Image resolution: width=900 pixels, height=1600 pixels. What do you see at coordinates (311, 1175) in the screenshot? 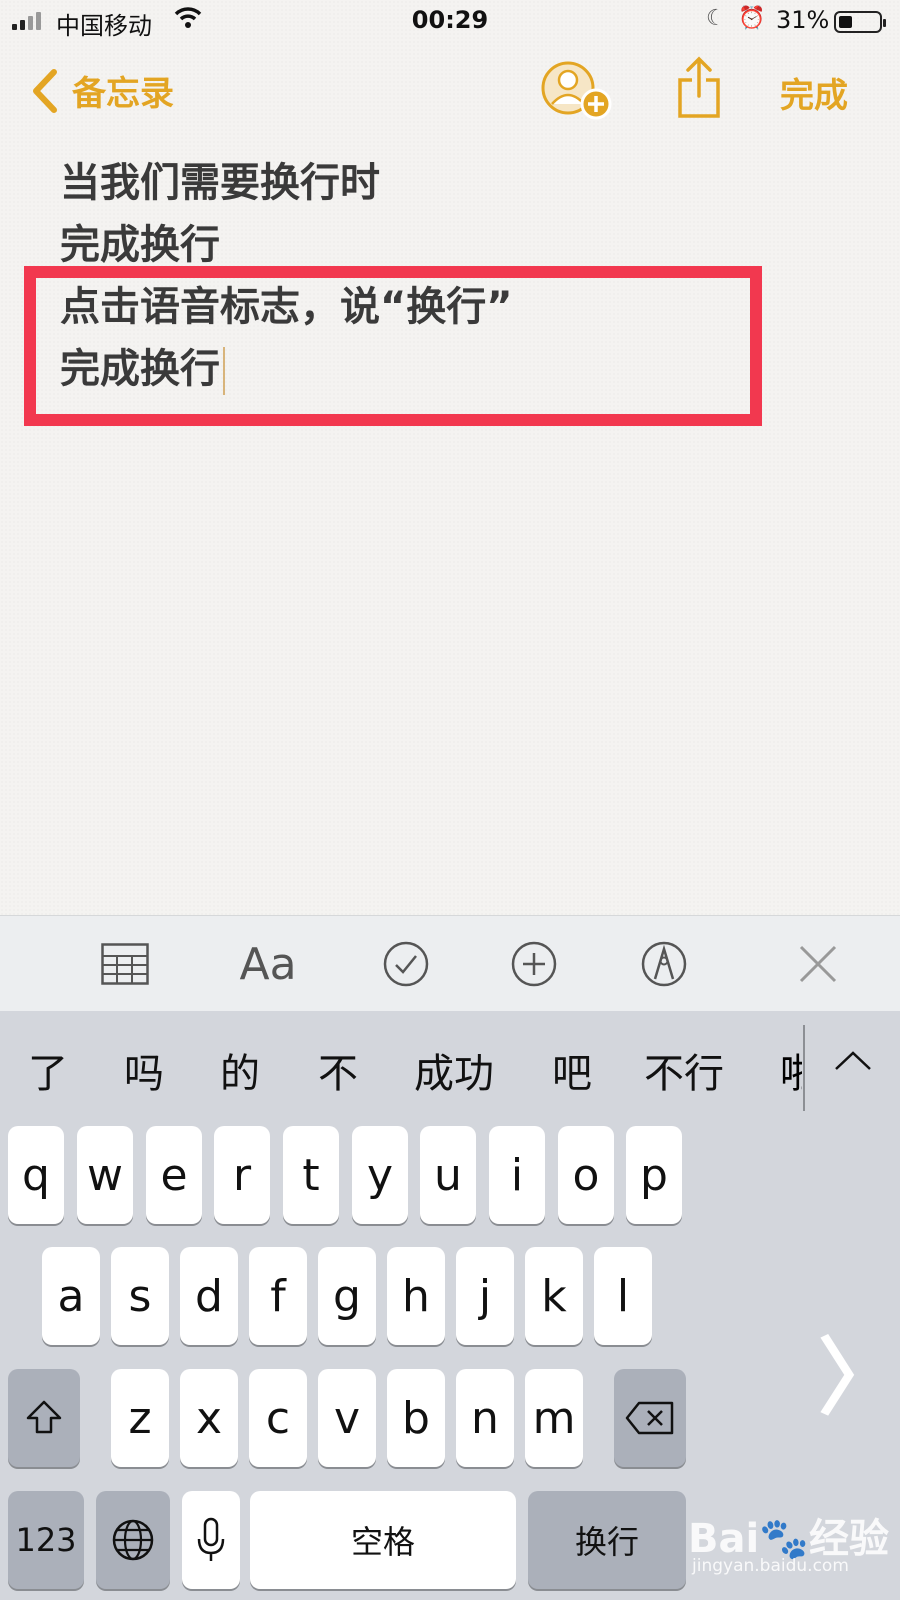
I see `key-t: t` at bounding box center [311, 1175].